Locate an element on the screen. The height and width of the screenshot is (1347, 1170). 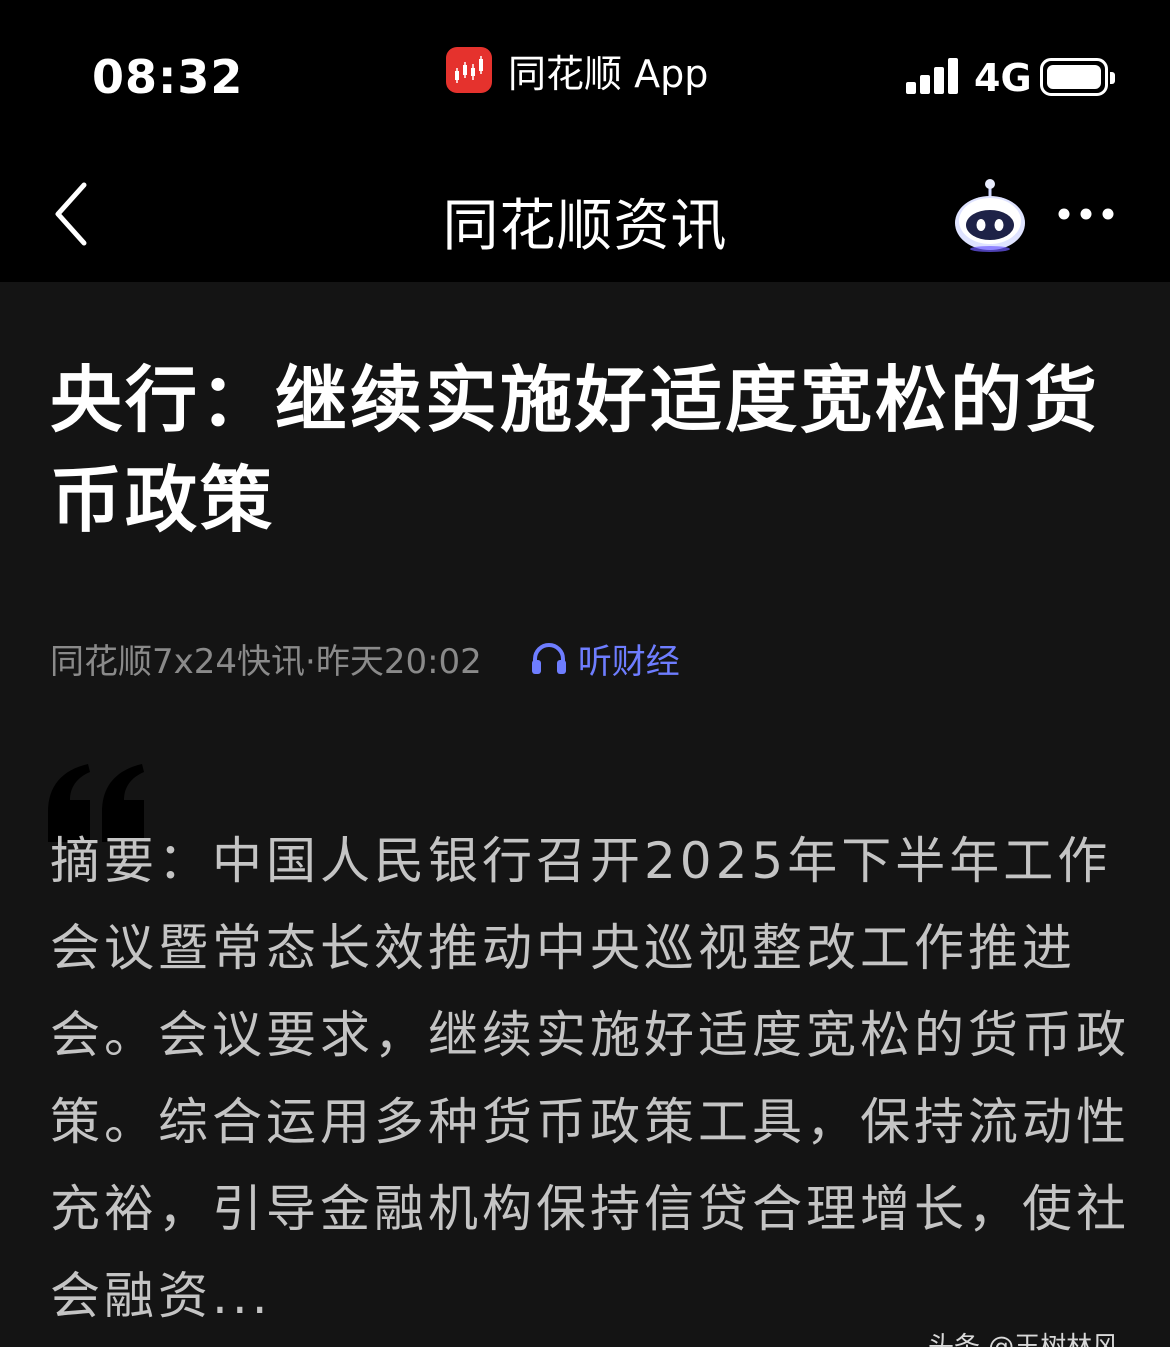
more-icon is located at coordinates (1086, 214).